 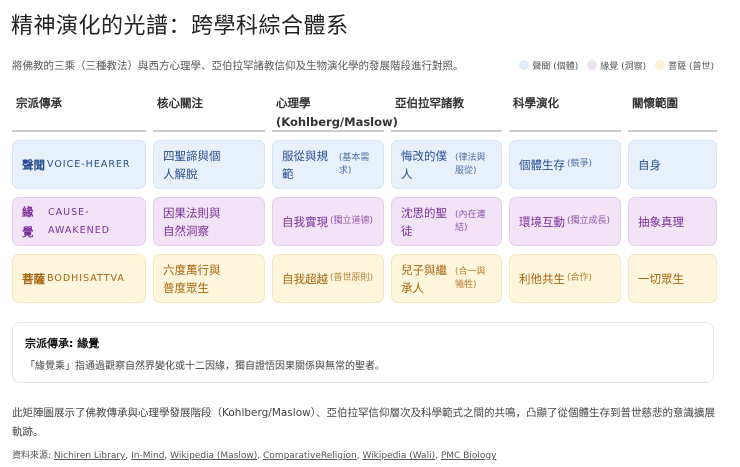 I want to click on abraham-text: 沈思的聖徒, so click(x=424, y=221).